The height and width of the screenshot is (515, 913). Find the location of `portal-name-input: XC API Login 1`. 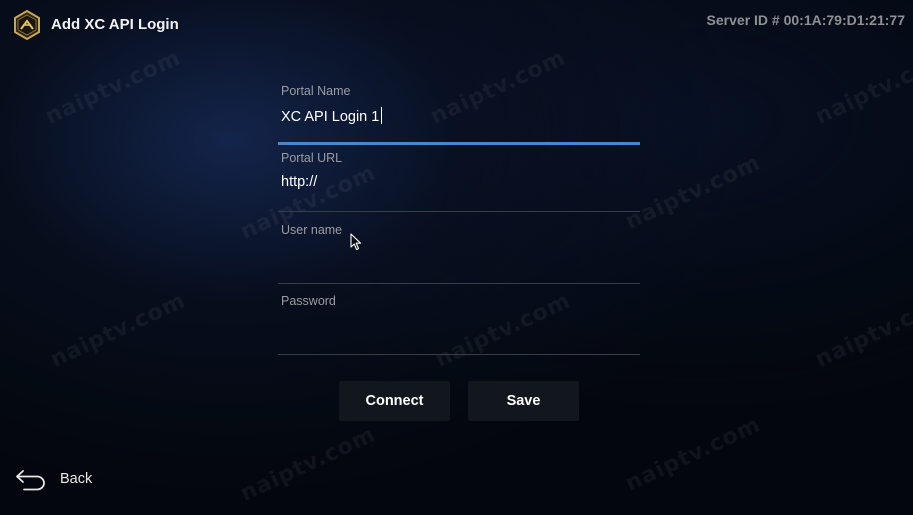

portal-name-input: XC API Login 1 is located at coordinates (332, 116).